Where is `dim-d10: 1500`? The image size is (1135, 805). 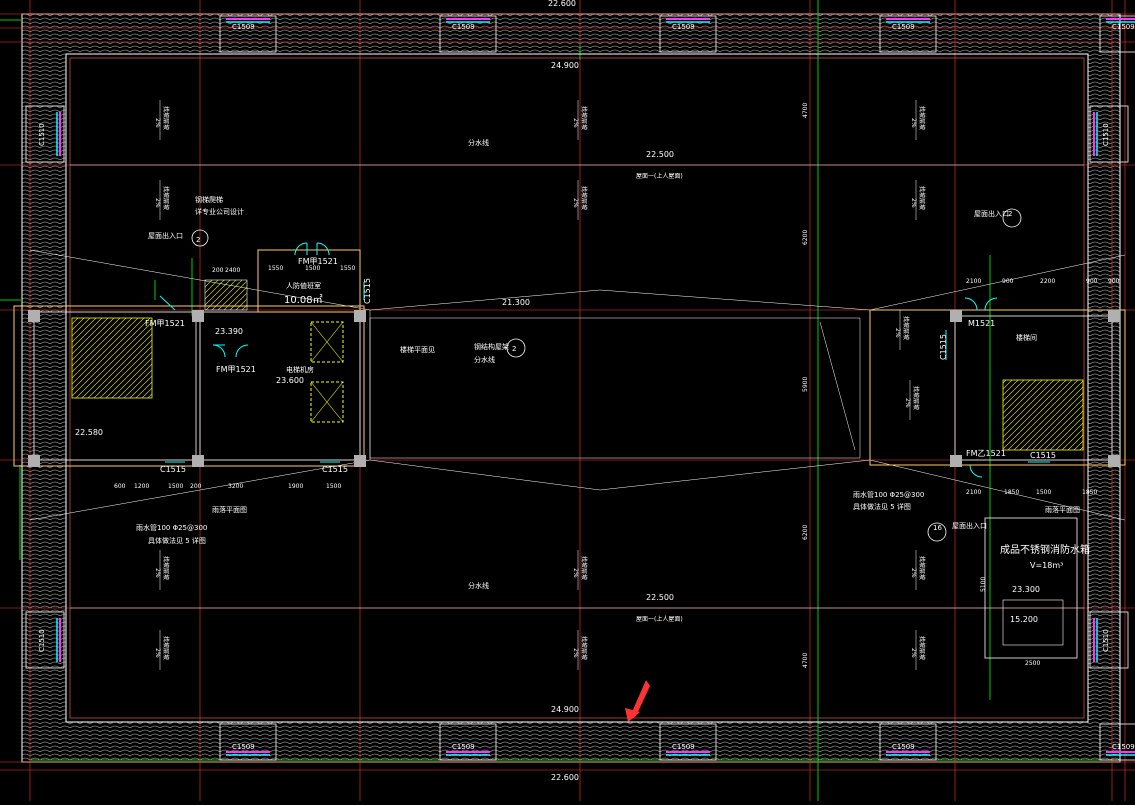 dim-d10: 1500 is located at coordinates (175, 486).